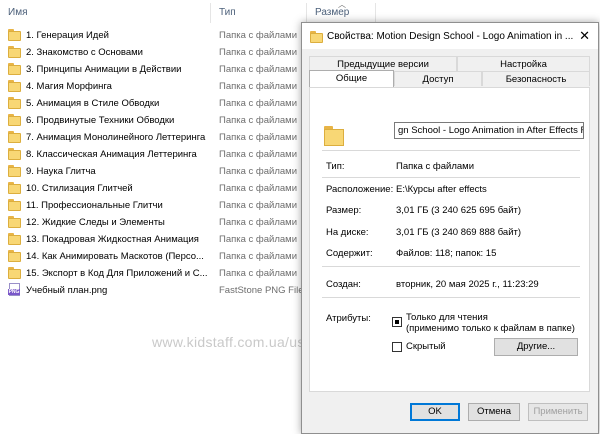 This screenshot has height=434, width=600. I want to click on column-header-name: Имя, so click(17, 12).